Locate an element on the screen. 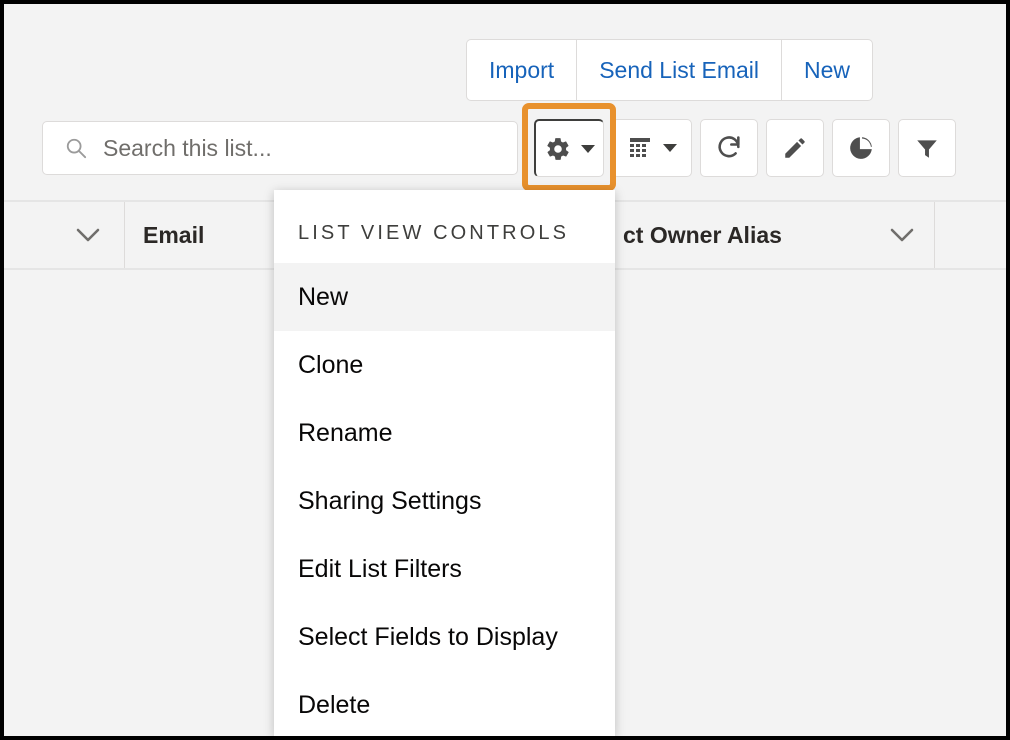 The width and height of the screenshot is (1010, 740). menu-item-sharing-settings: Sharing Settings is located at coordinates (444, 501).